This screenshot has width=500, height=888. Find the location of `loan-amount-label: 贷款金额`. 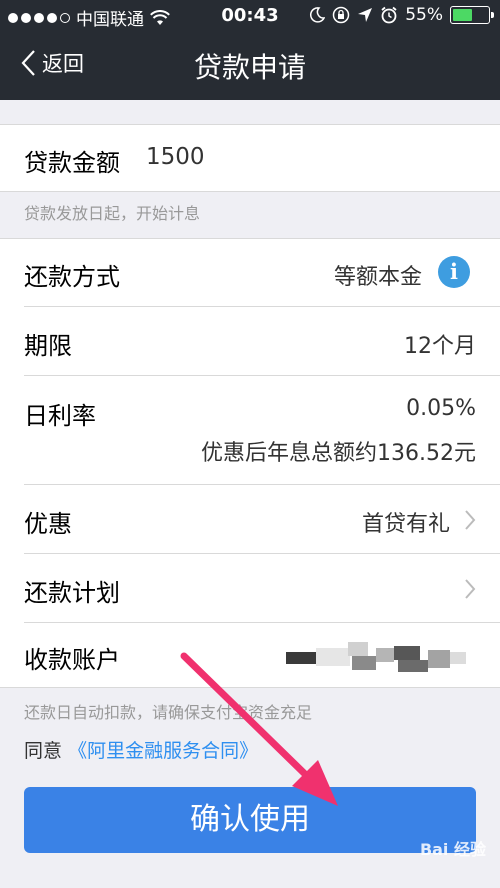

loan-amount-label: 贷款金额 is located at coordinates (72, 163).